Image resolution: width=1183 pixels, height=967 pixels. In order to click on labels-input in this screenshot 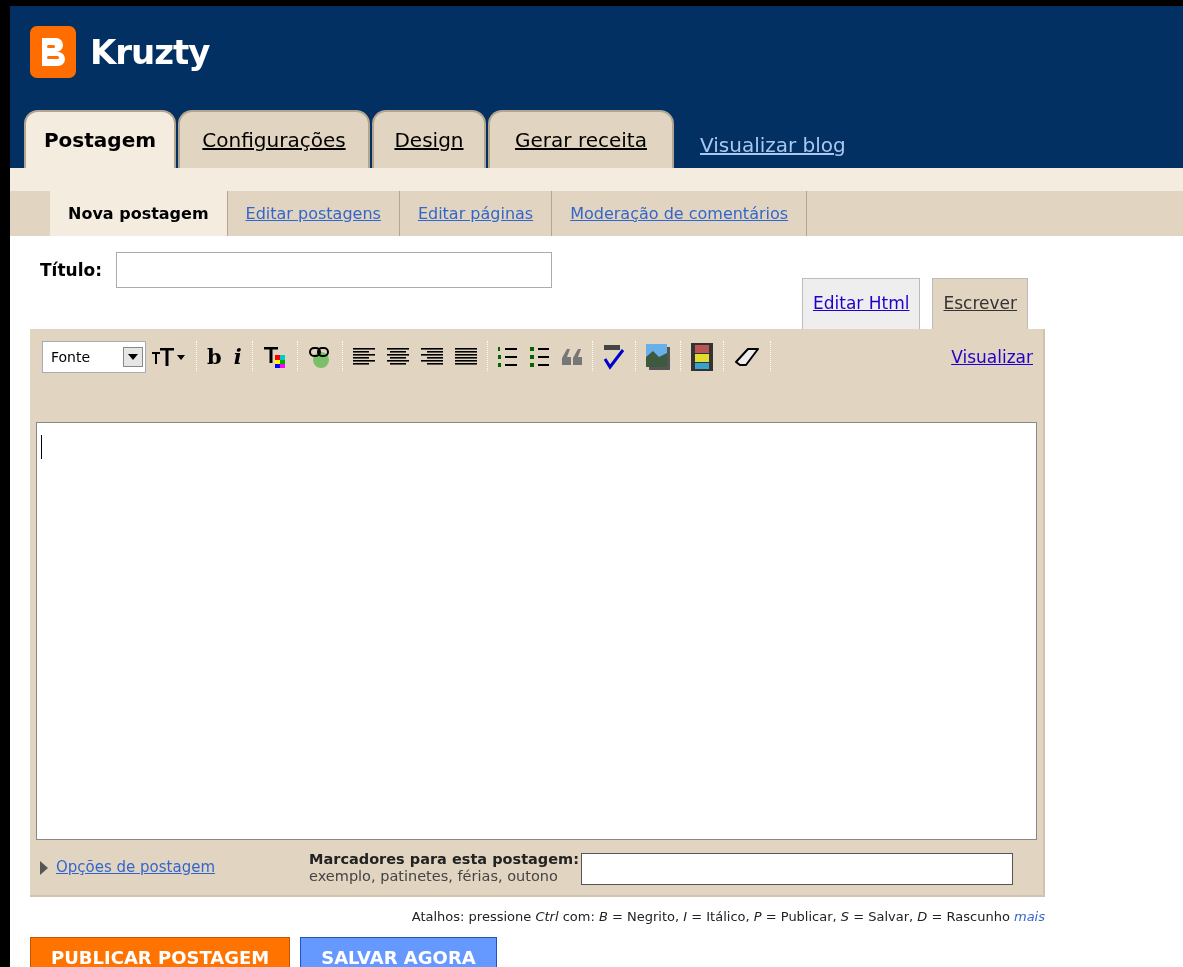, I will do `click(796, 868)`.